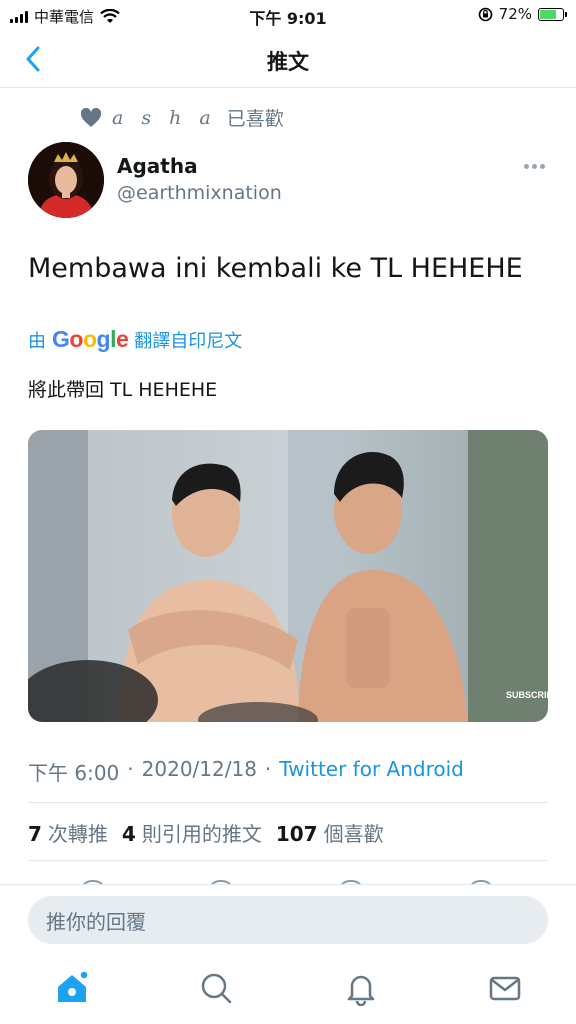 The height and width of the screenshot is (1024, 576). I want to click on likes-count: 107, so click(296, 834).